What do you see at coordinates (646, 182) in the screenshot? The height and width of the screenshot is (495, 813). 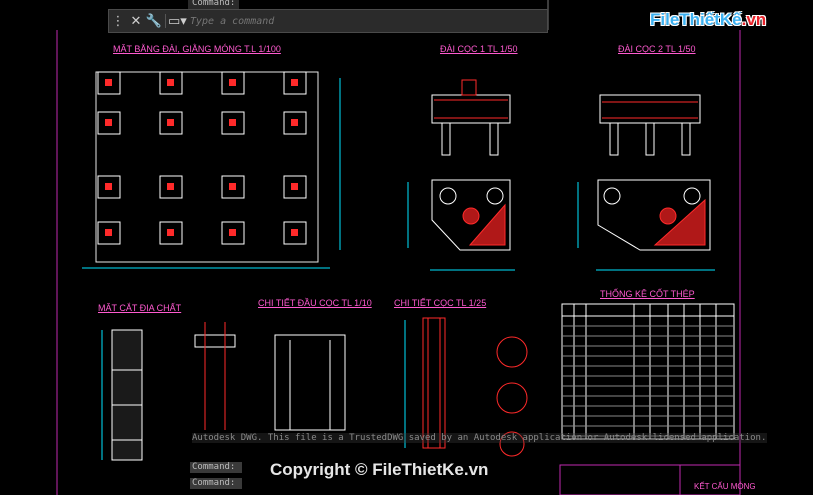 I see `pile-cap-2-detail` at bounding box center [646, 182].